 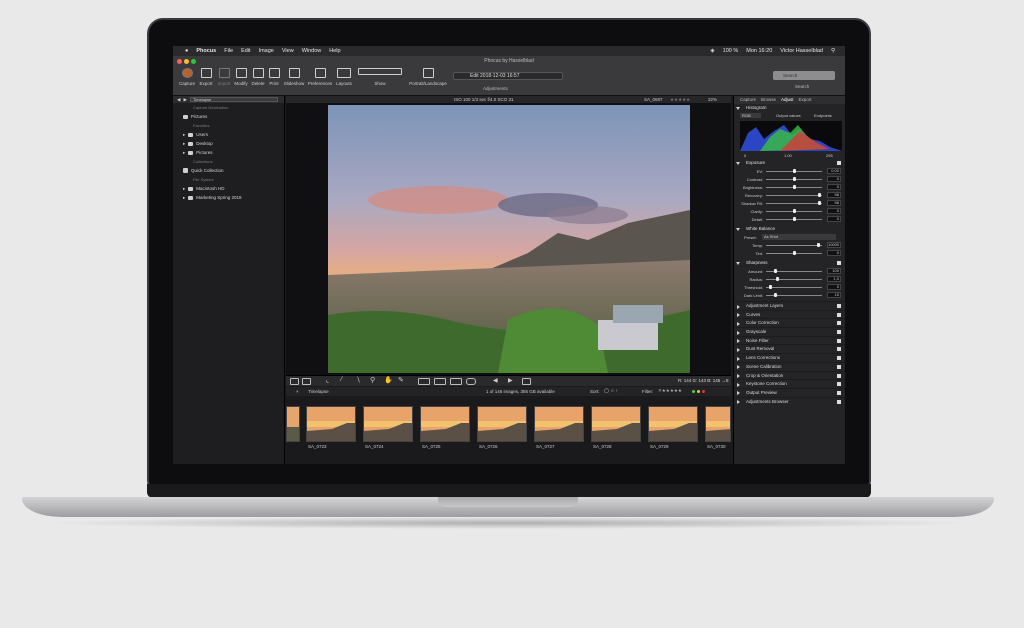 I want to click on exposure-slider-value: 96, so click(x=834, y=203).